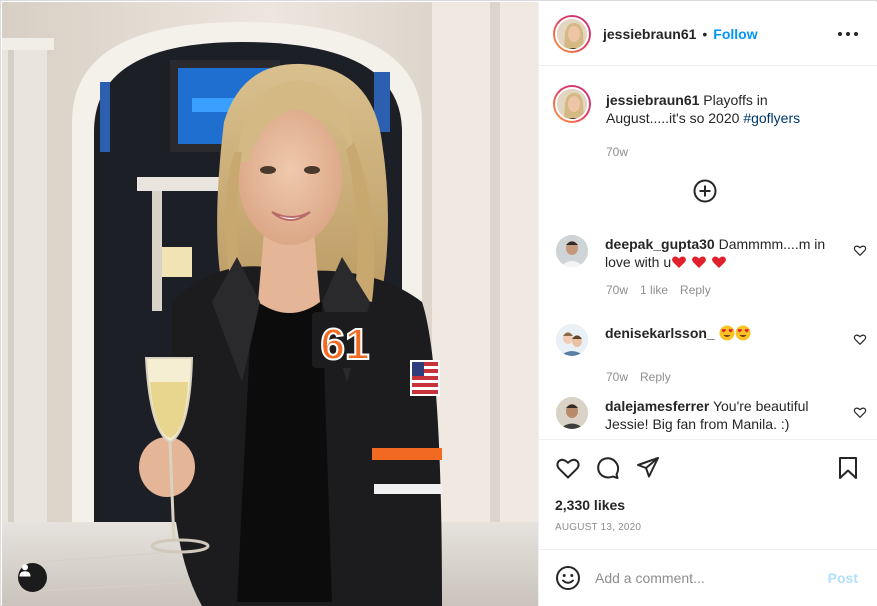 The width and height of the screenshot is (877, 606). Describe the element at coordinates (649, 34) in the screenshot. I see `author-username: jessiebraun61` at that location.